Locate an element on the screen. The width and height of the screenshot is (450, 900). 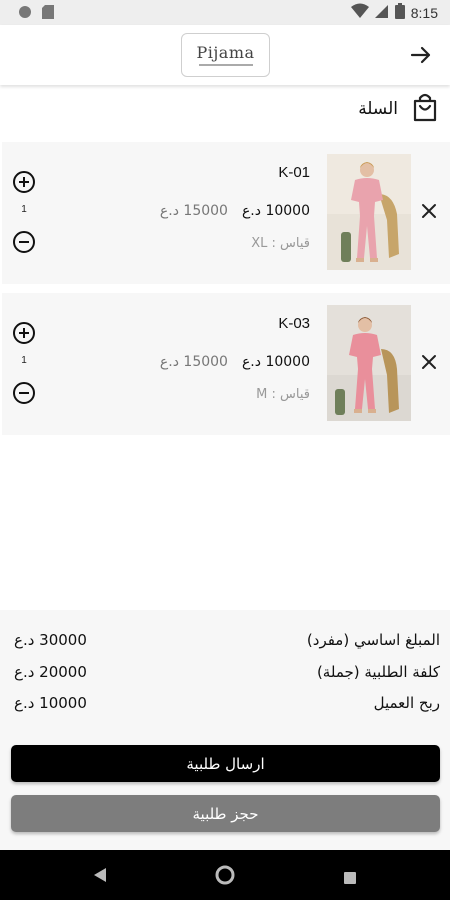
status-time: 8:15 is located at coordinates (424, 13).